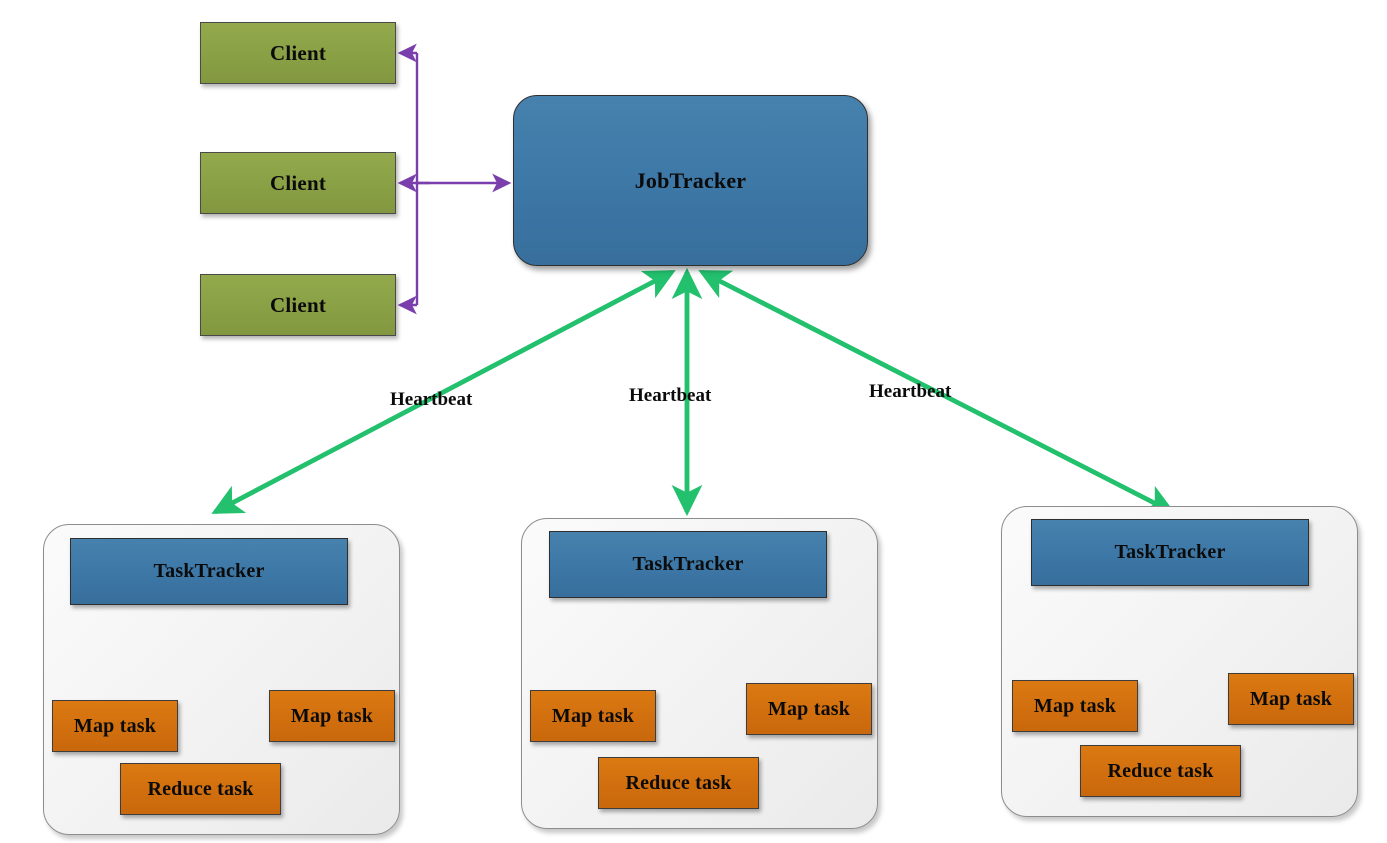  I want to click on cluster-1-tasktracker: TaskTracker, so click(209, 571).